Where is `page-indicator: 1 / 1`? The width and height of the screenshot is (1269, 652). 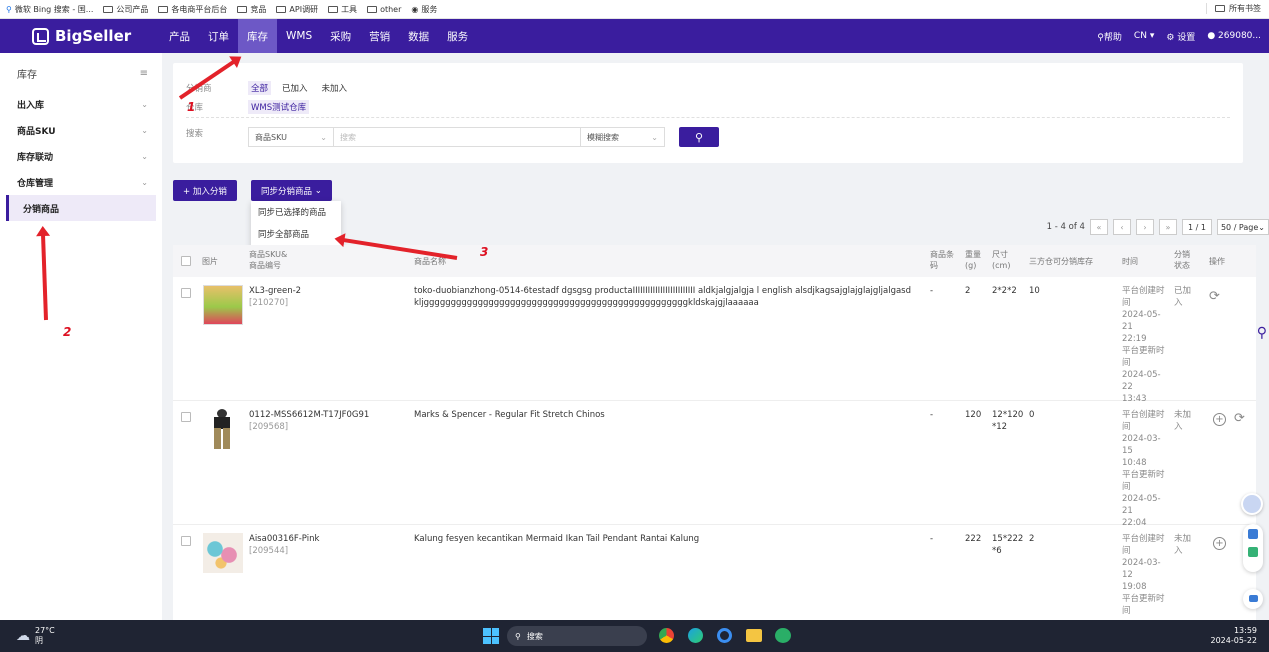 page-indicator: 1 / 1 is located at coordinates (1196, 227).